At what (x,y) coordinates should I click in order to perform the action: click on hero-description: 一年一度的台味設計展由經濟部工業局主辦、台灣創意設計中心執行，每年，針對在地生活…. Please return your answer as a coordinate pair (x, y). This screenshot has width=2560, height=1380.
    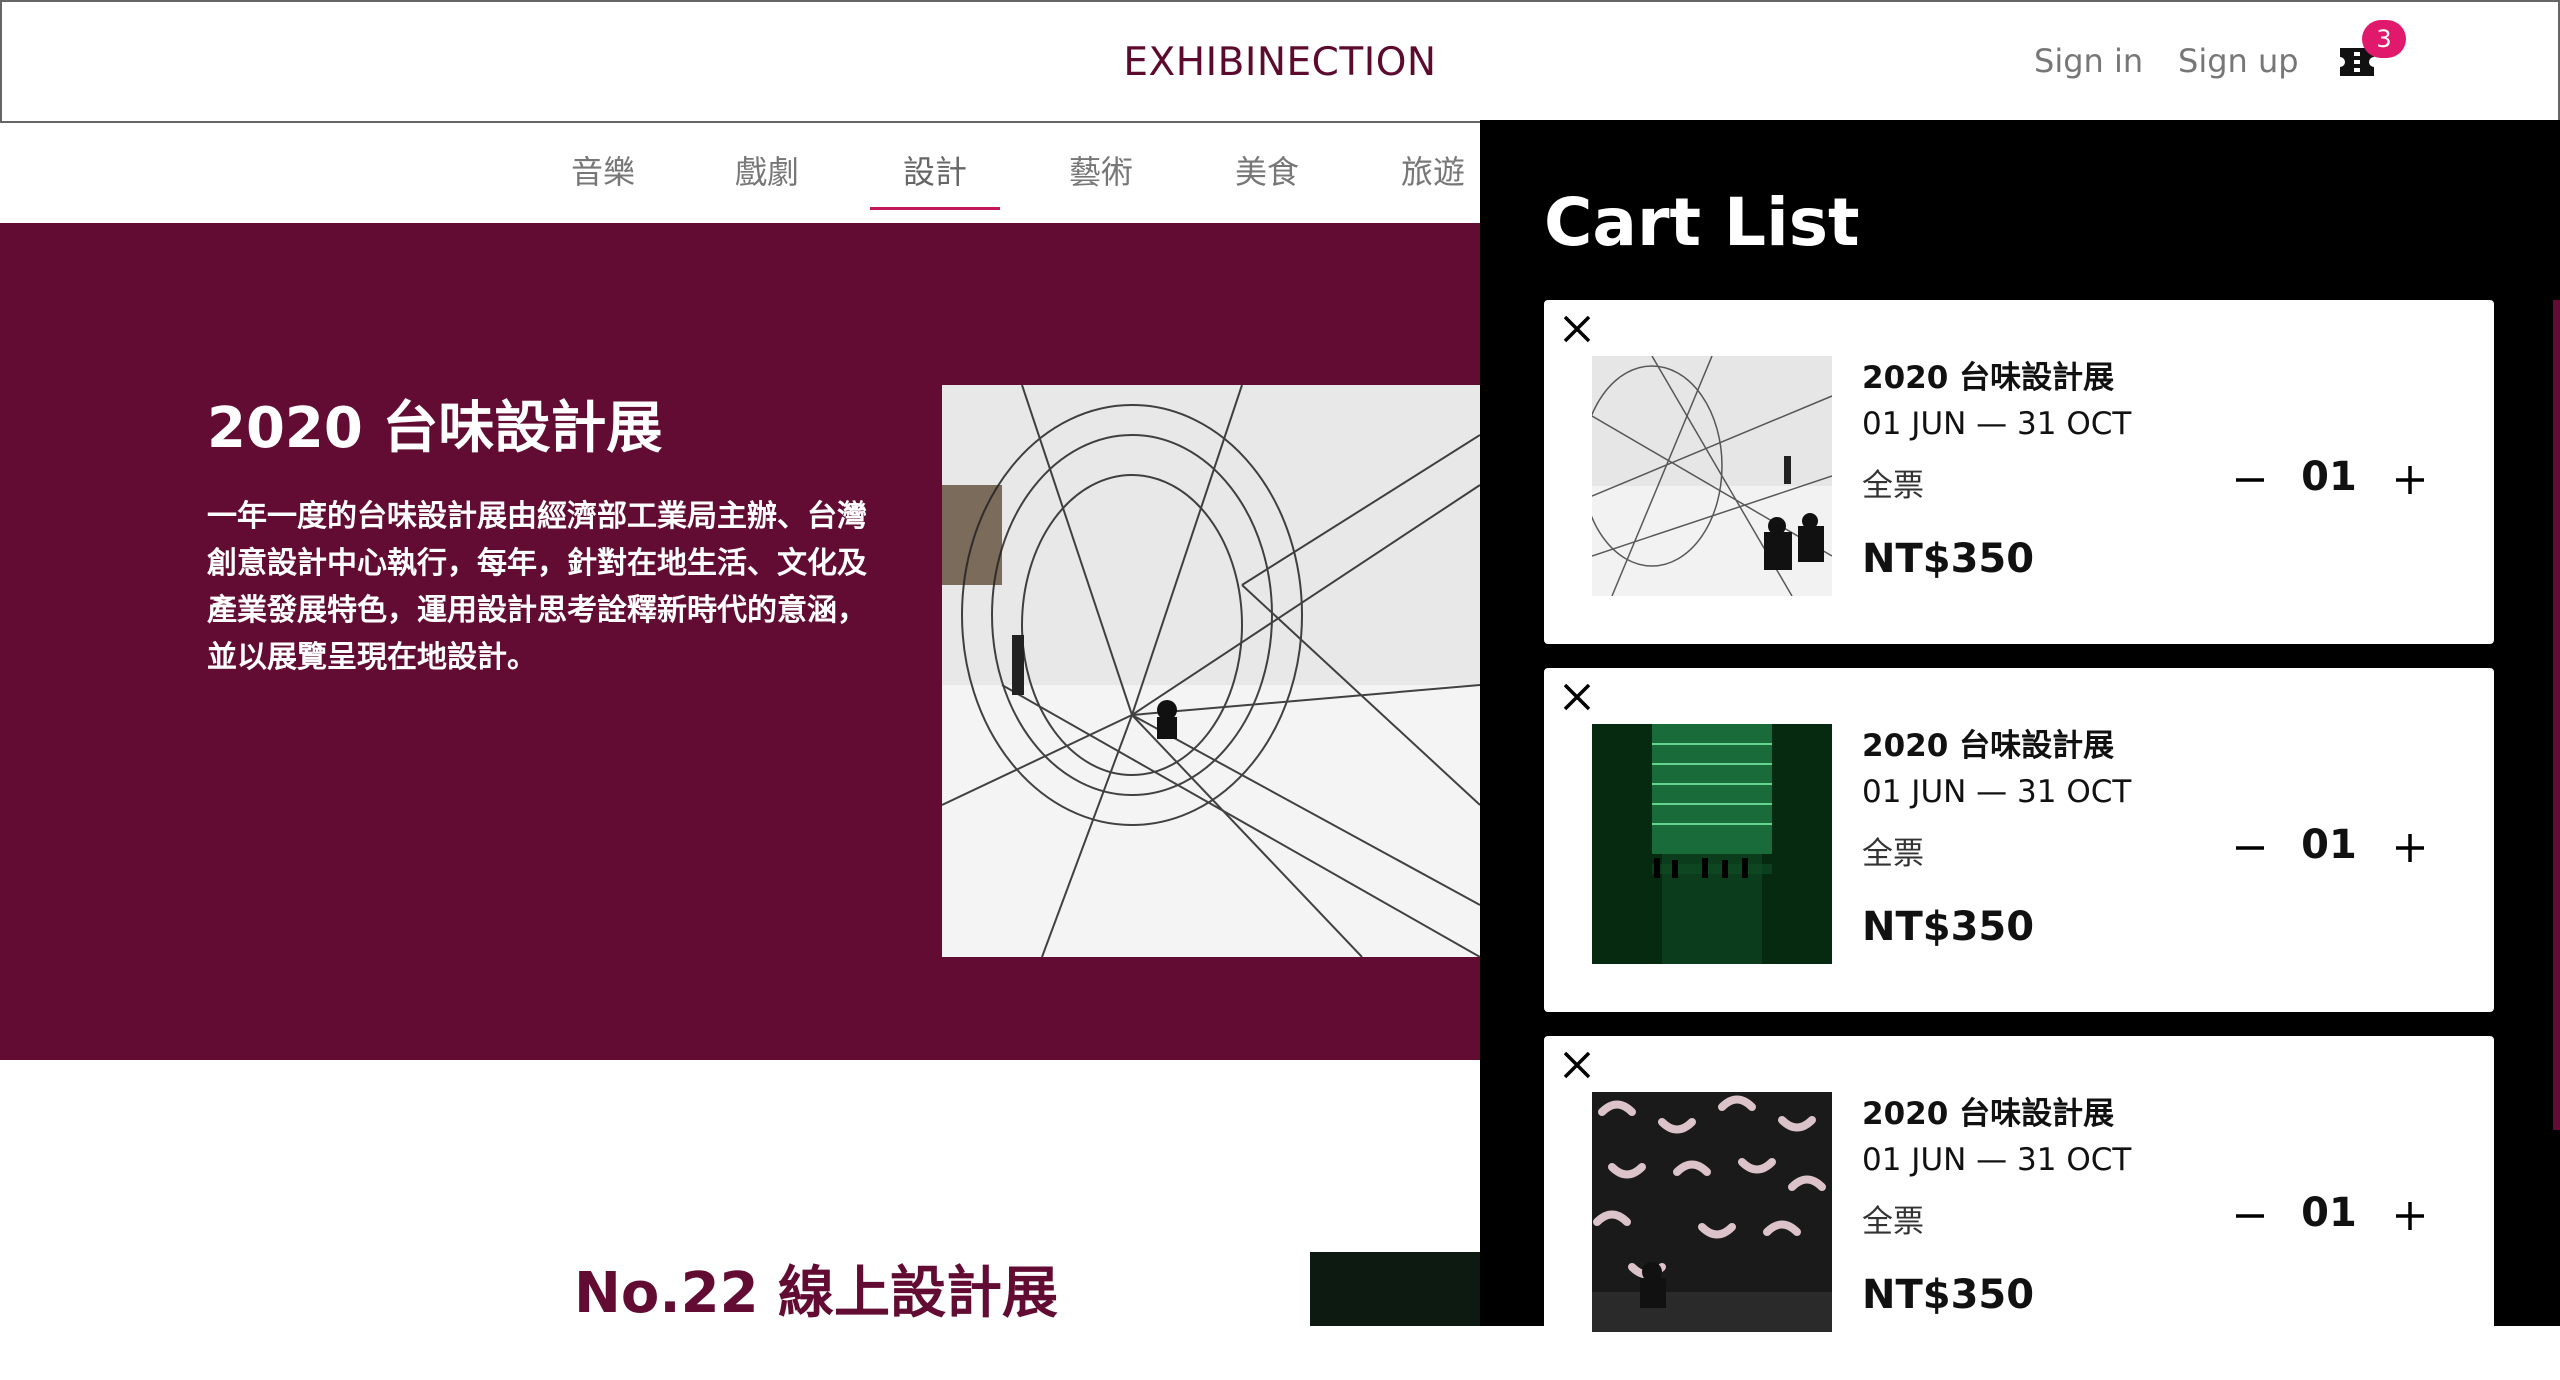
    Looking at the image, I should click on (537, 587).